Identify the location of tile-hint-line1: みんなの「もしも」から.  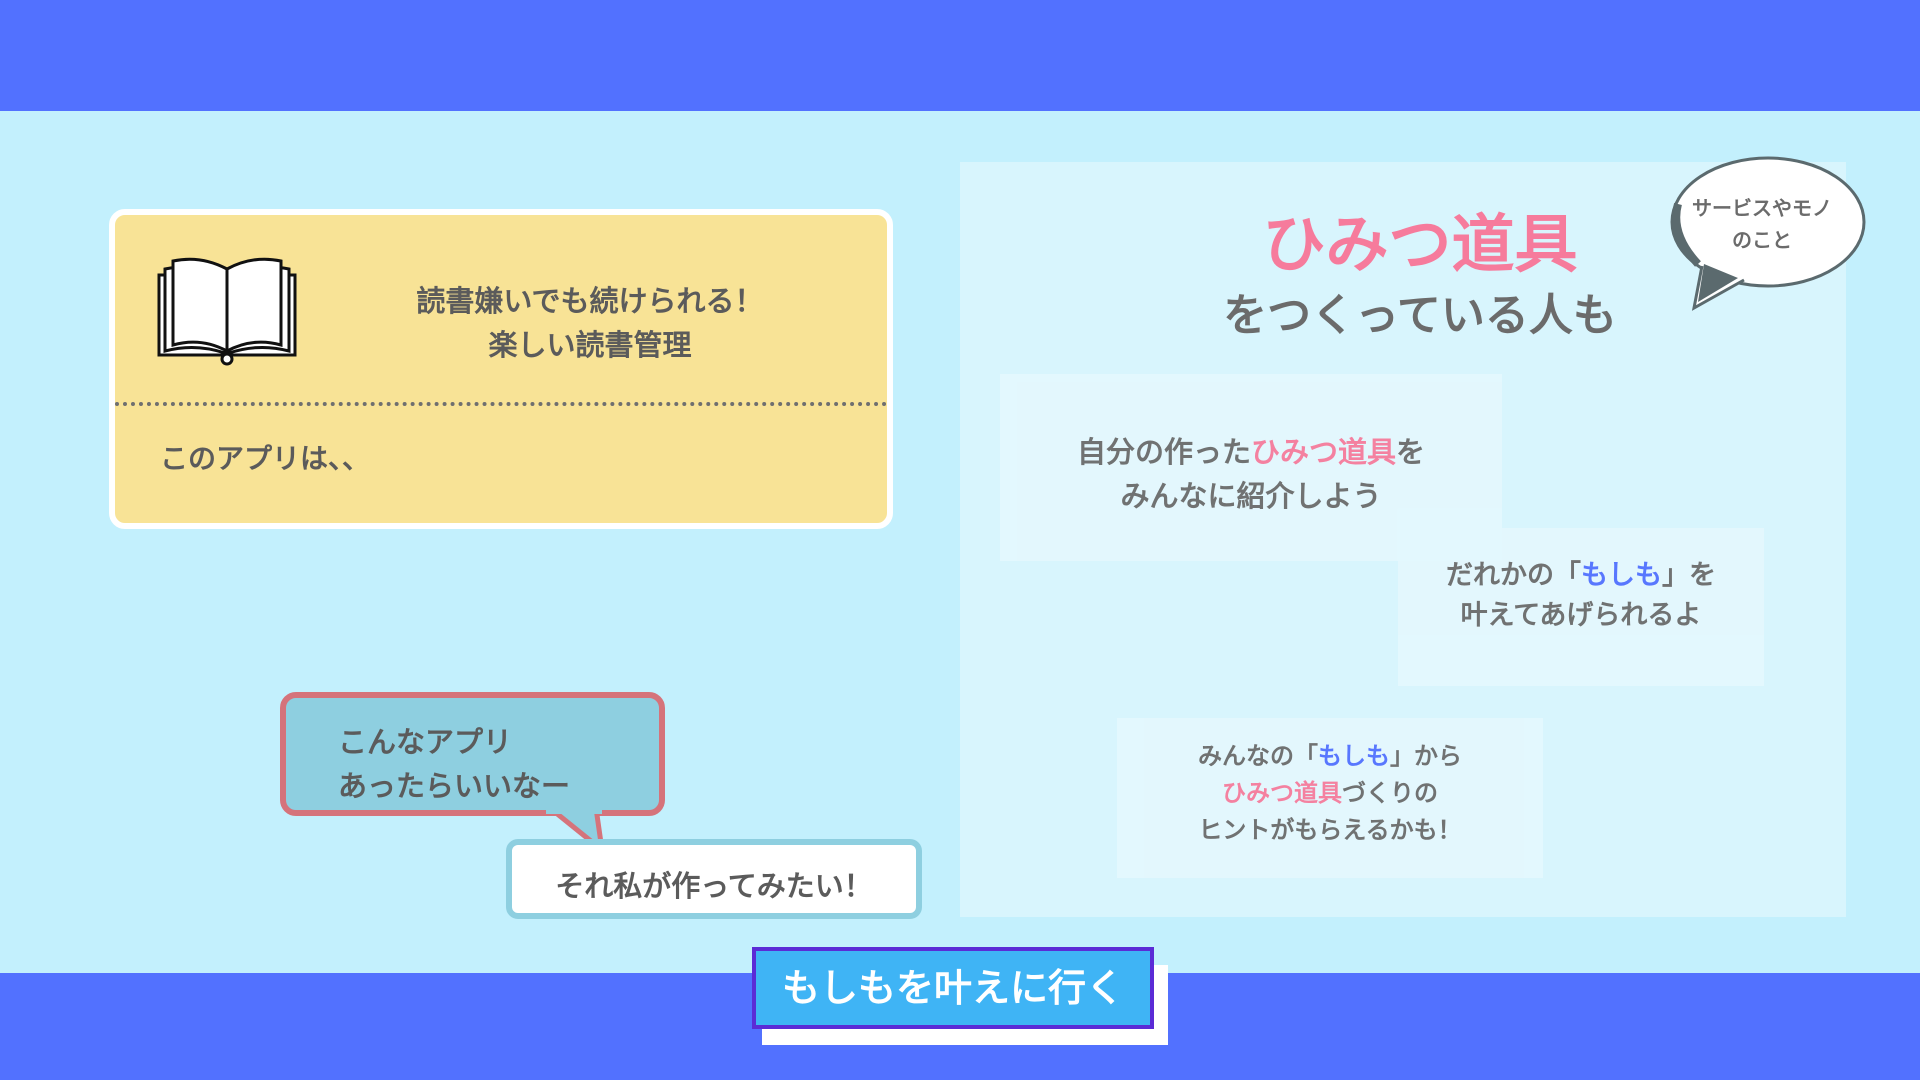
(1330, 756).